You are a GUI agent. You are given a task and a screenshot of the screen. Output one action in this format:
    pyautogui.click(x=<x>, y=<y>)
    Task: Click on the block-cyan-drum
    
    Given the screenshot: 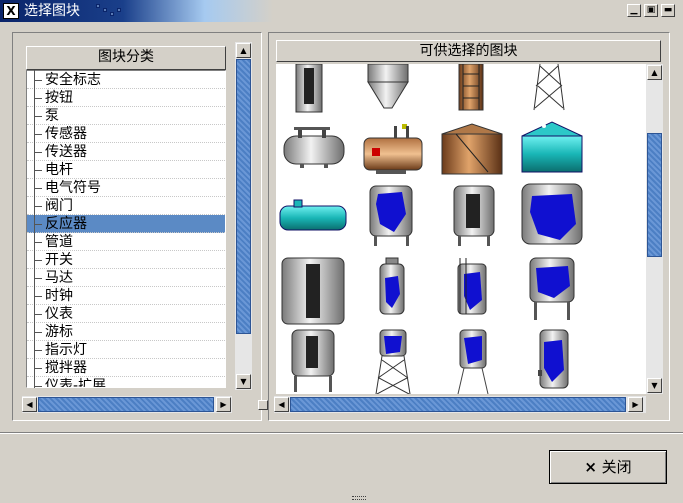 What is the action you would take?
    pyautogui.click(x=313, y=215)
    